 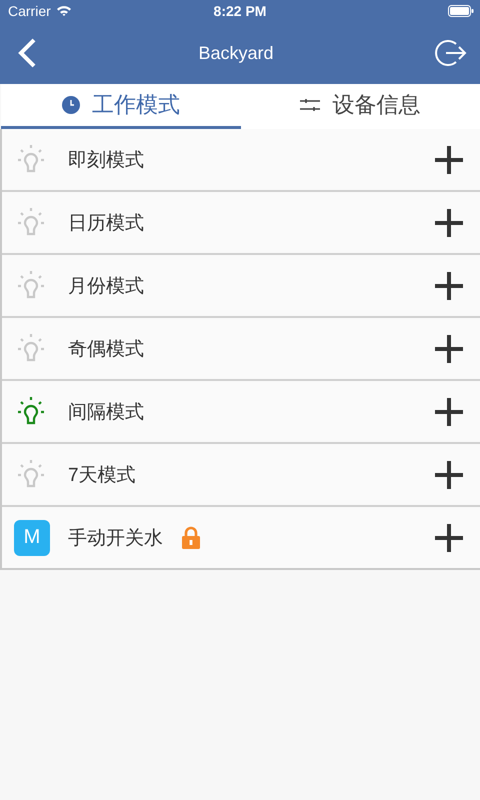 What do you see at coordinates (240, 11) in the screenshot?
I see `status-time: 8:22 PM` at bounding box center [240, 11].